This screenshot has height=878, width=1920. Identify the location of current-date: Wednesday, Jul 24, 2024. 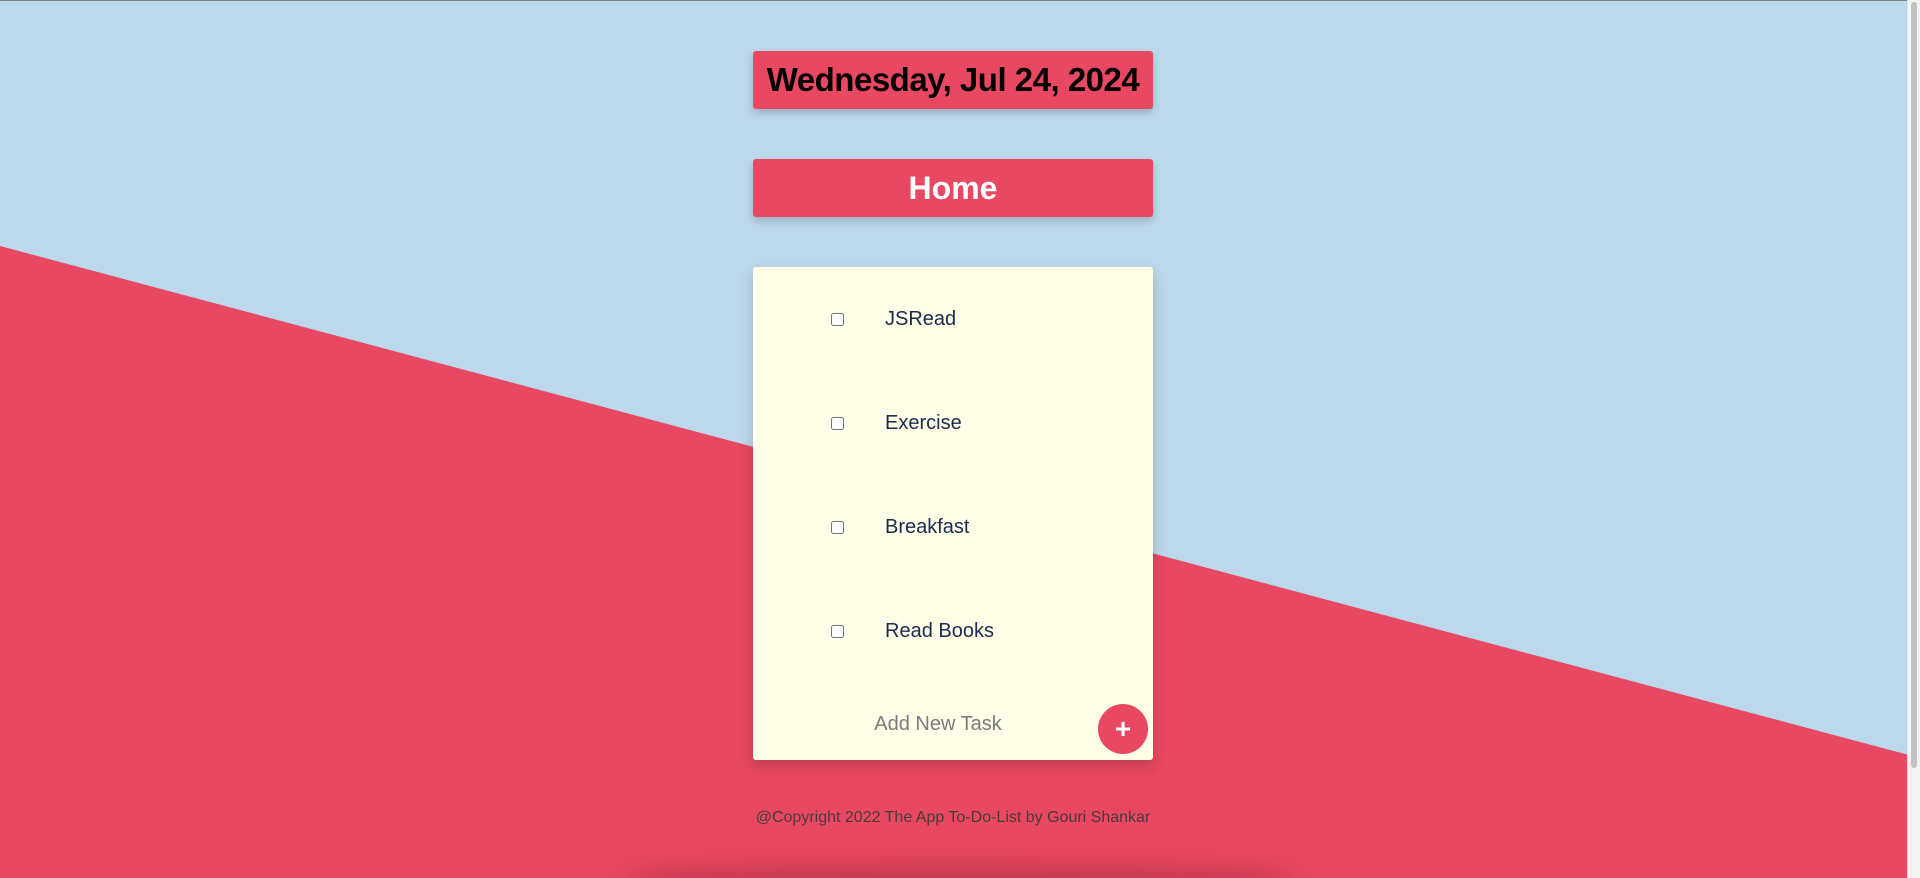
(953, 79).